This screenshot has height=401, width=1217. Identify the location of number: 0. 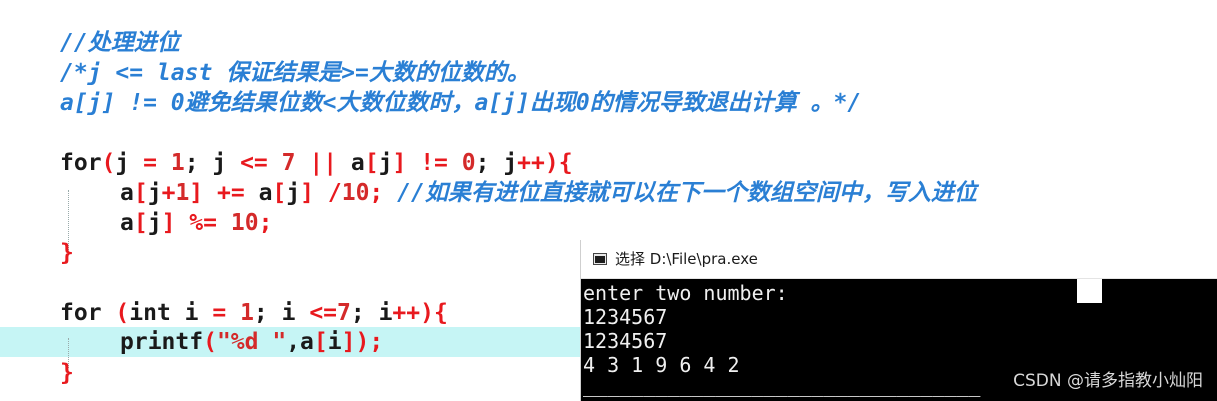
(468, 163).